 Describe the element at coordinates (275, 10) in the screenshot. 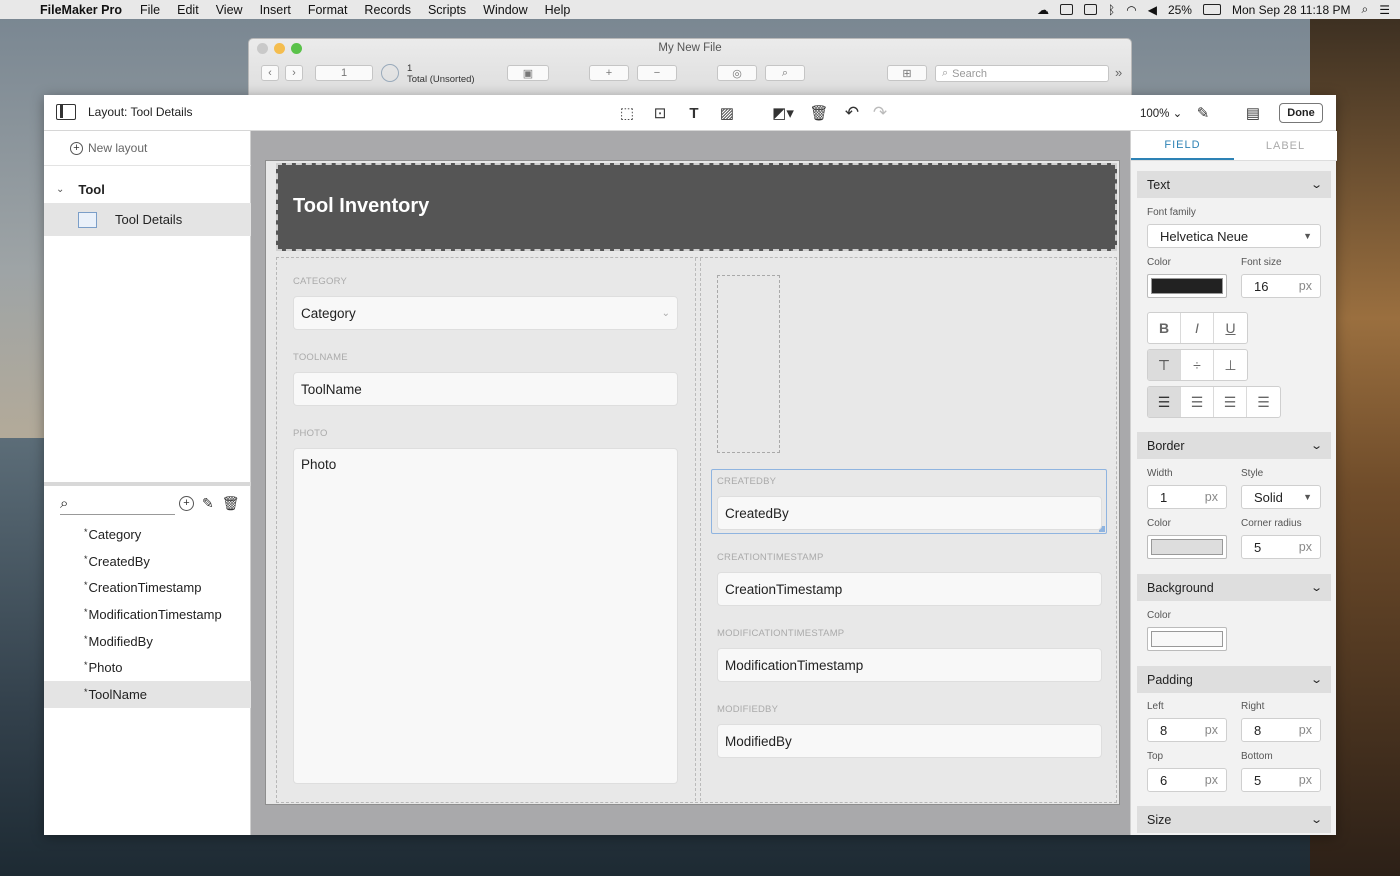

I see `menu-insert: Insert` at that location.